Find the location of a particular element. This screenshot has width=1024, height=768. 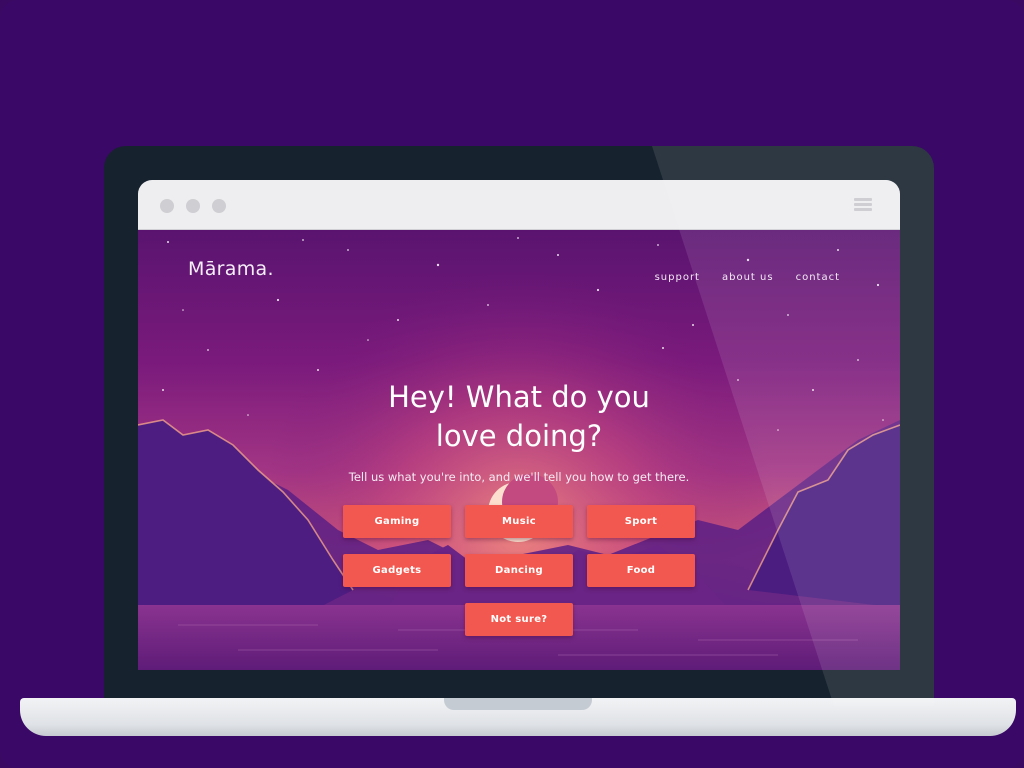

dancing-button: Dancing is located at coordinates (519, 570).